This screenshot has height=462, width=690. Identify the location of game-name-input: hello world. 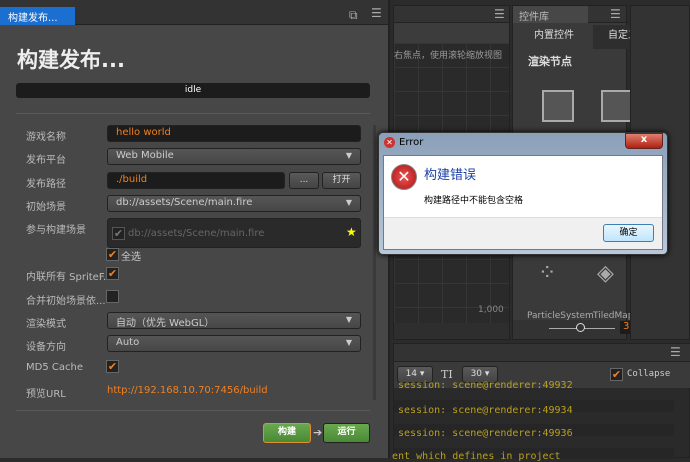
(234, 133).